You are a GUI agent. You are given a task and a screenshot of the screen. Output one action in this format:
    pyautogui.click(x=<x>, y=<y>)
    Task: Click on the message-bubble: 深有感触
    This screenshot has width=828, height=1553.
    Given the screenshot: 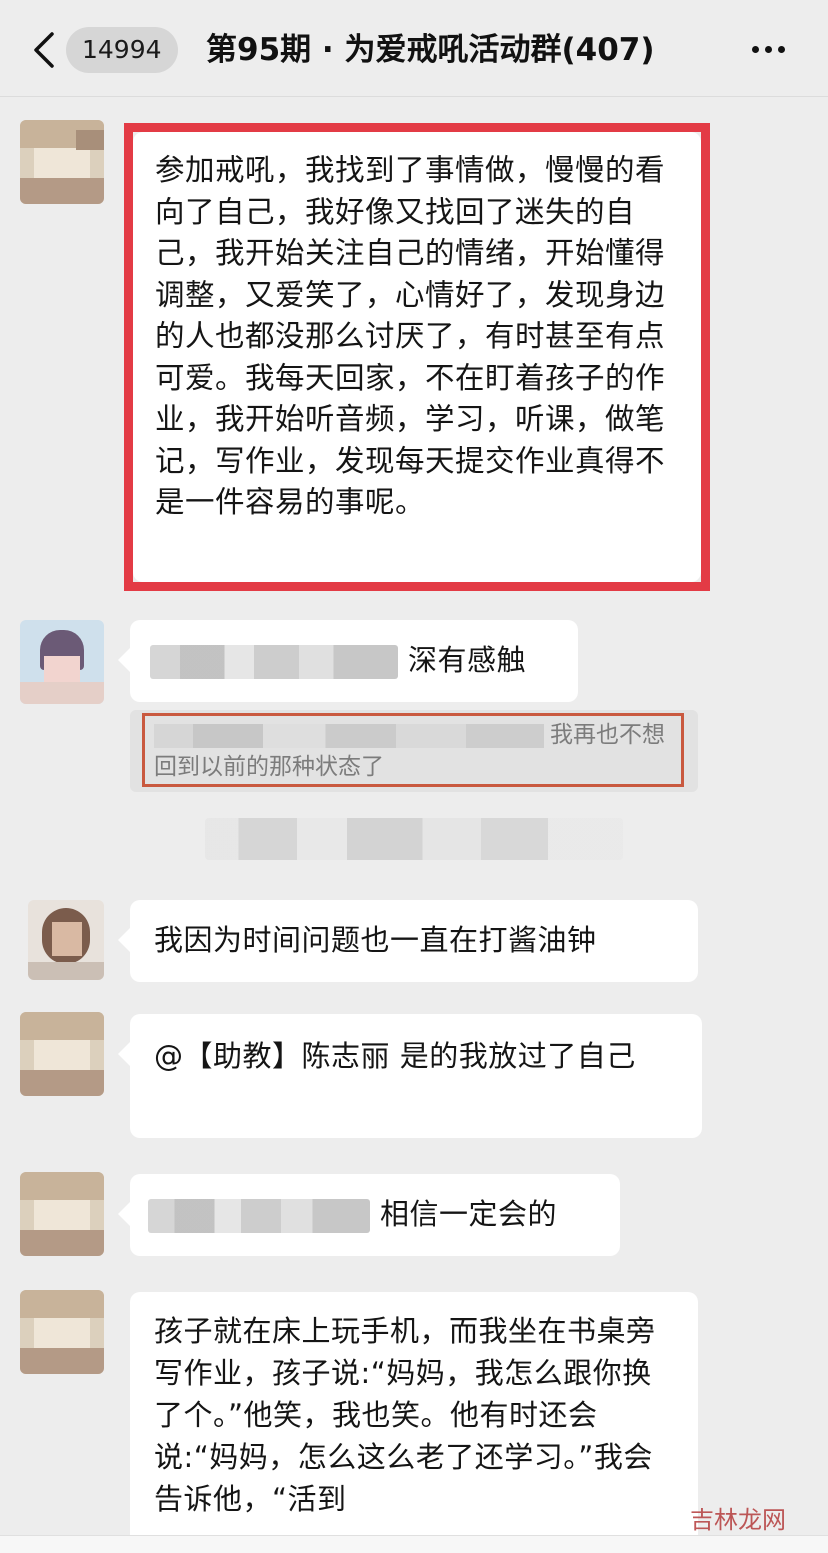 What is the action you would take?
    pyautogui.click(x=348, y=661)
    